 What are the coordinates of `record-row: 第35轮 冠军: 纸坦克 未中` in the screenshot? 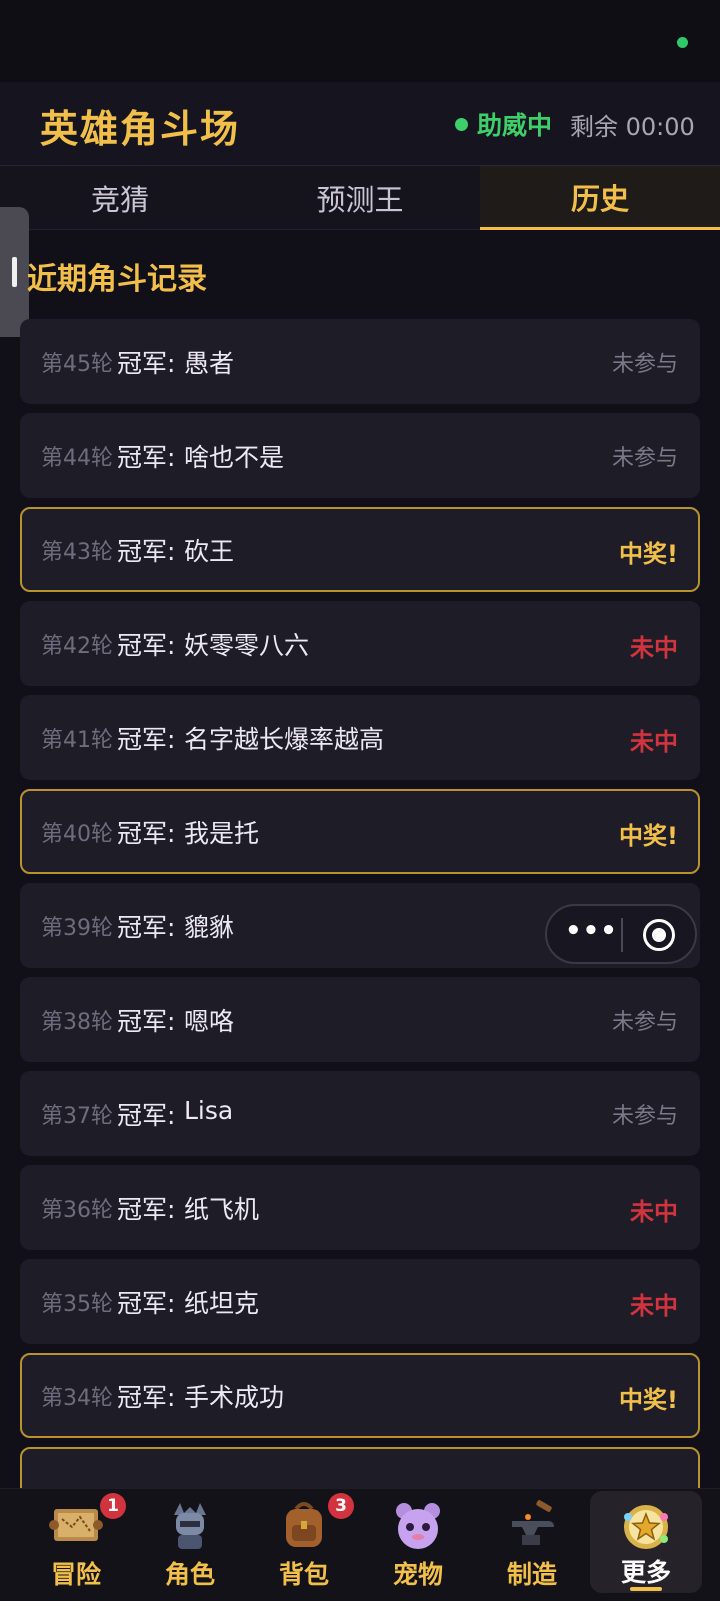 It's located at (360, 1301).